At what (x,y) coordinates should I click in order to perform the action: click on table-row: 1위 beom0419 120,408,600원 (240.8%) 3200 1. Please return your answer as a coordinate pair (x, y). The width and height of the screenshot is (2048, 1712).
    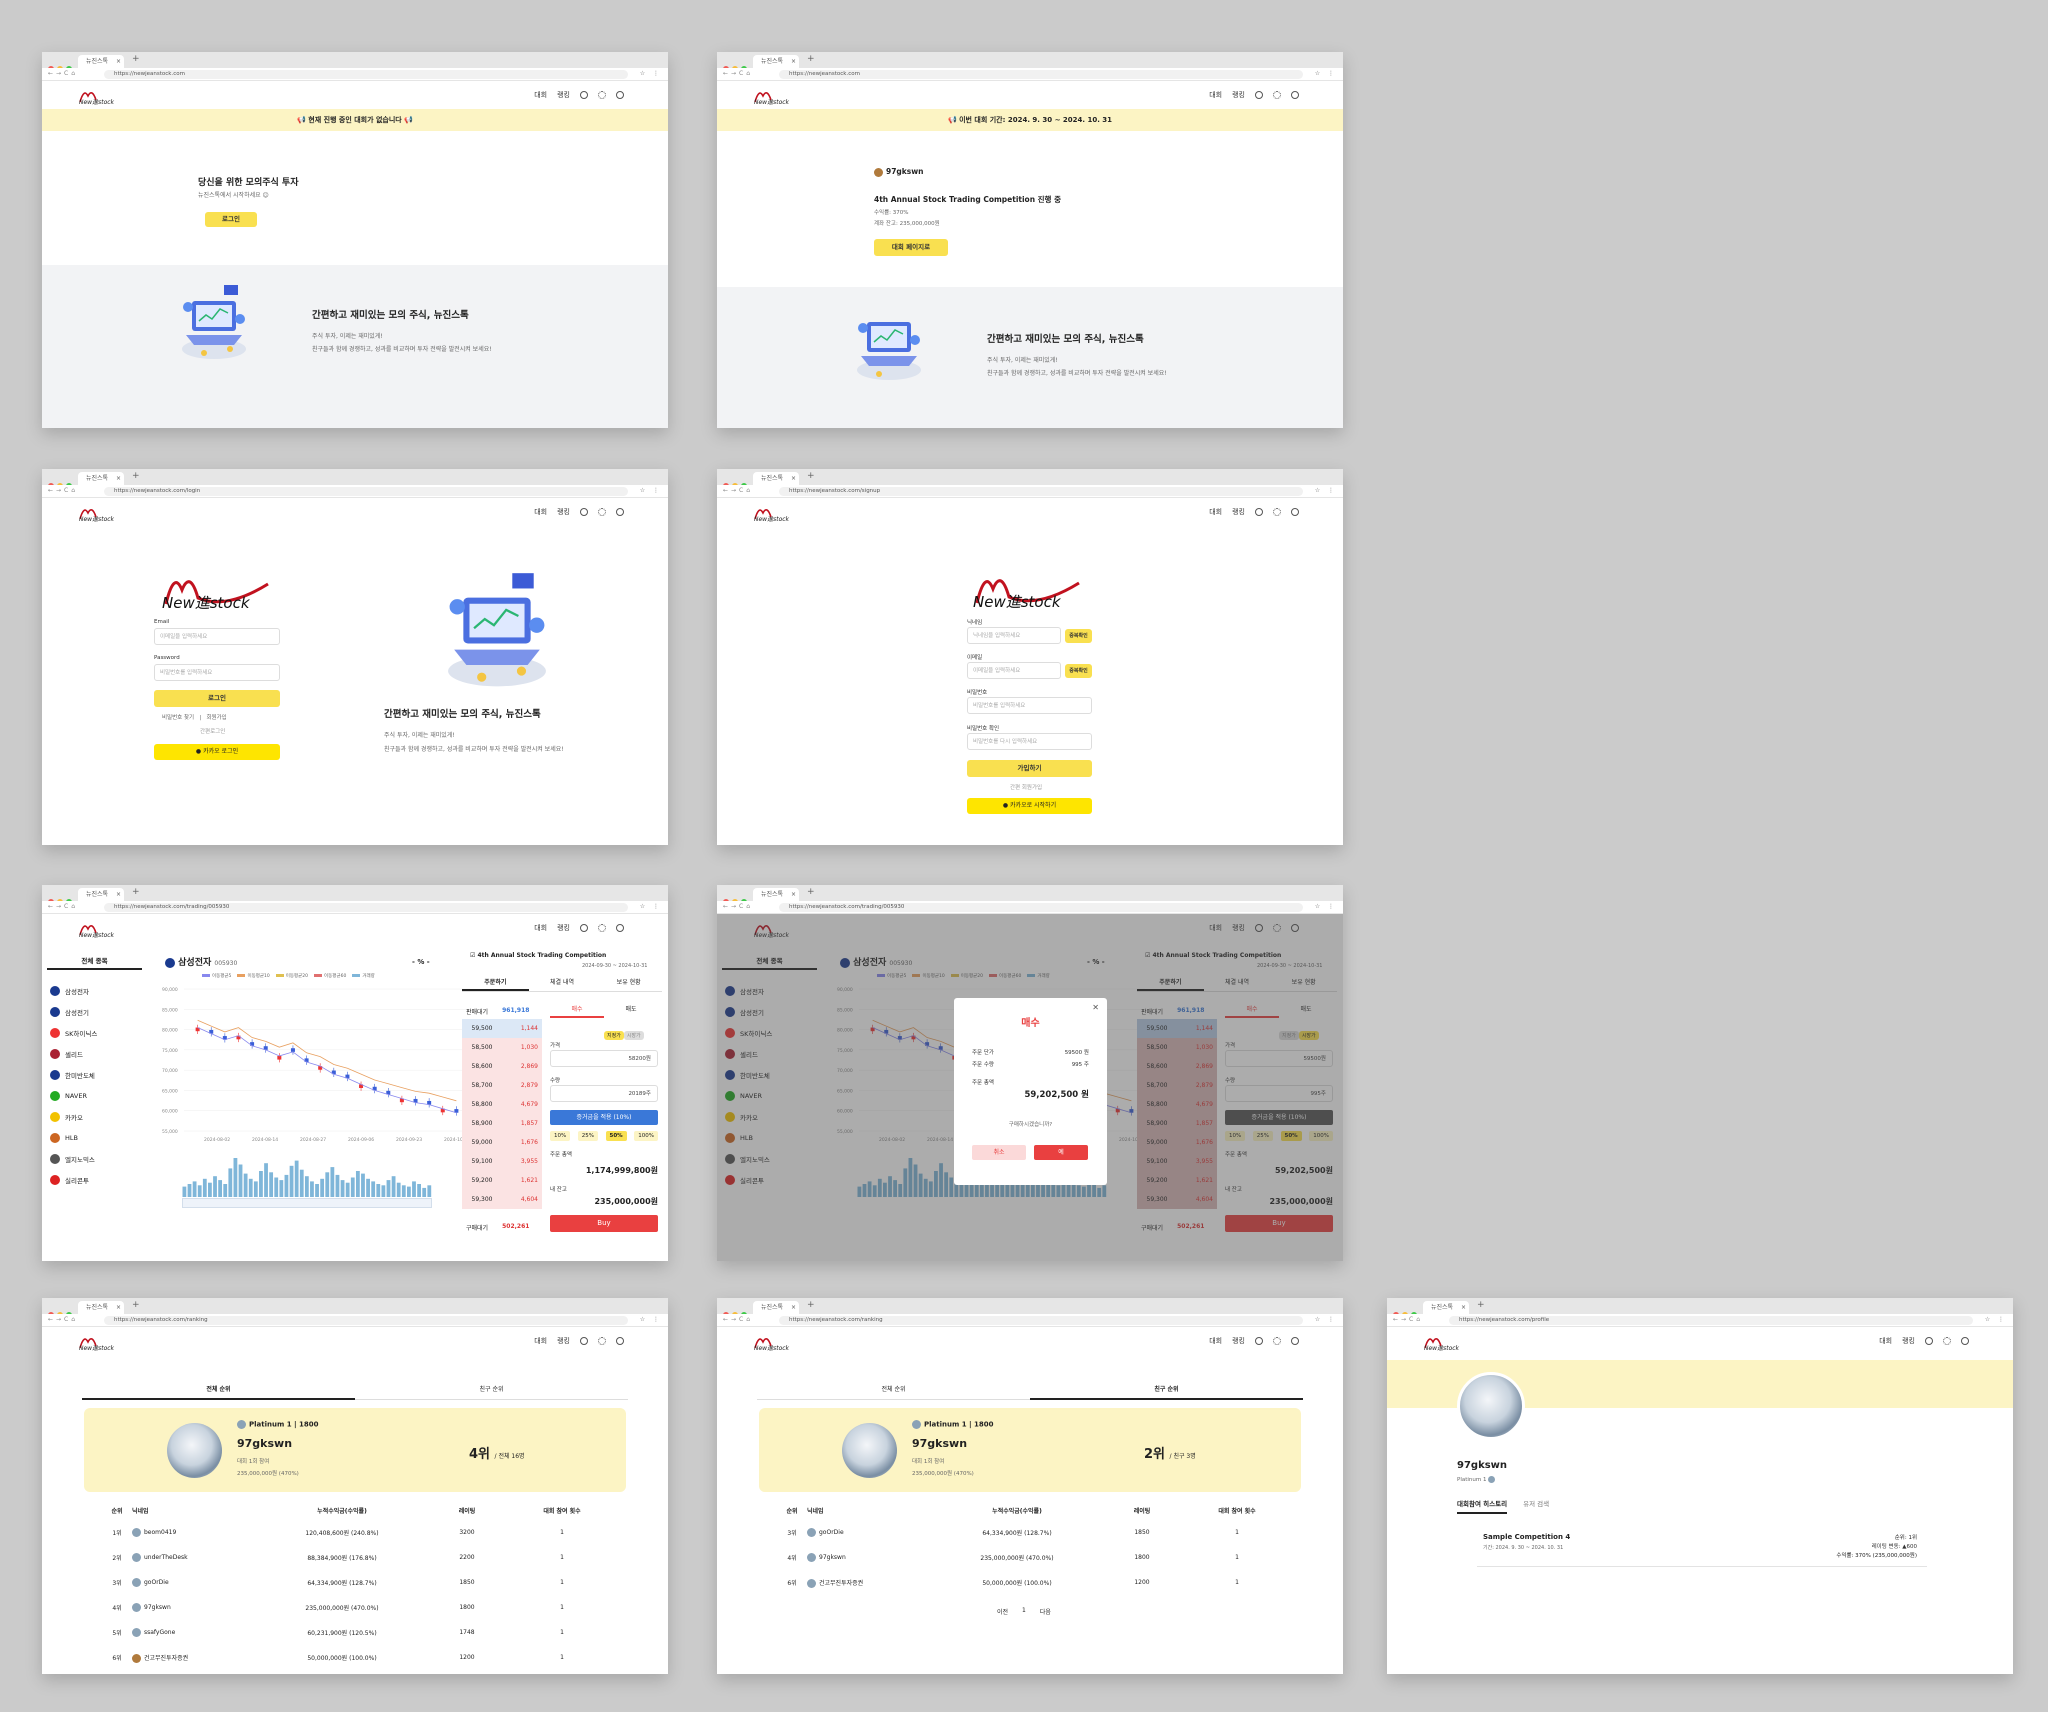
    Looking at the image, I should click on (352, 1532).